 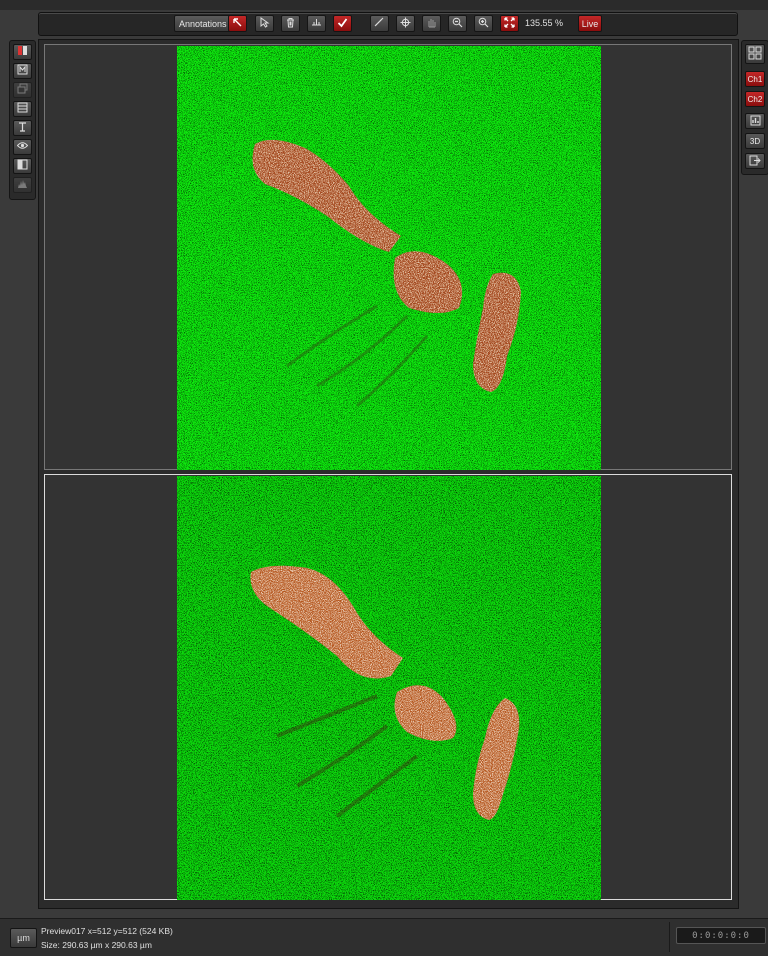 I want to click on trash-icon, so click(x=290, y=24).